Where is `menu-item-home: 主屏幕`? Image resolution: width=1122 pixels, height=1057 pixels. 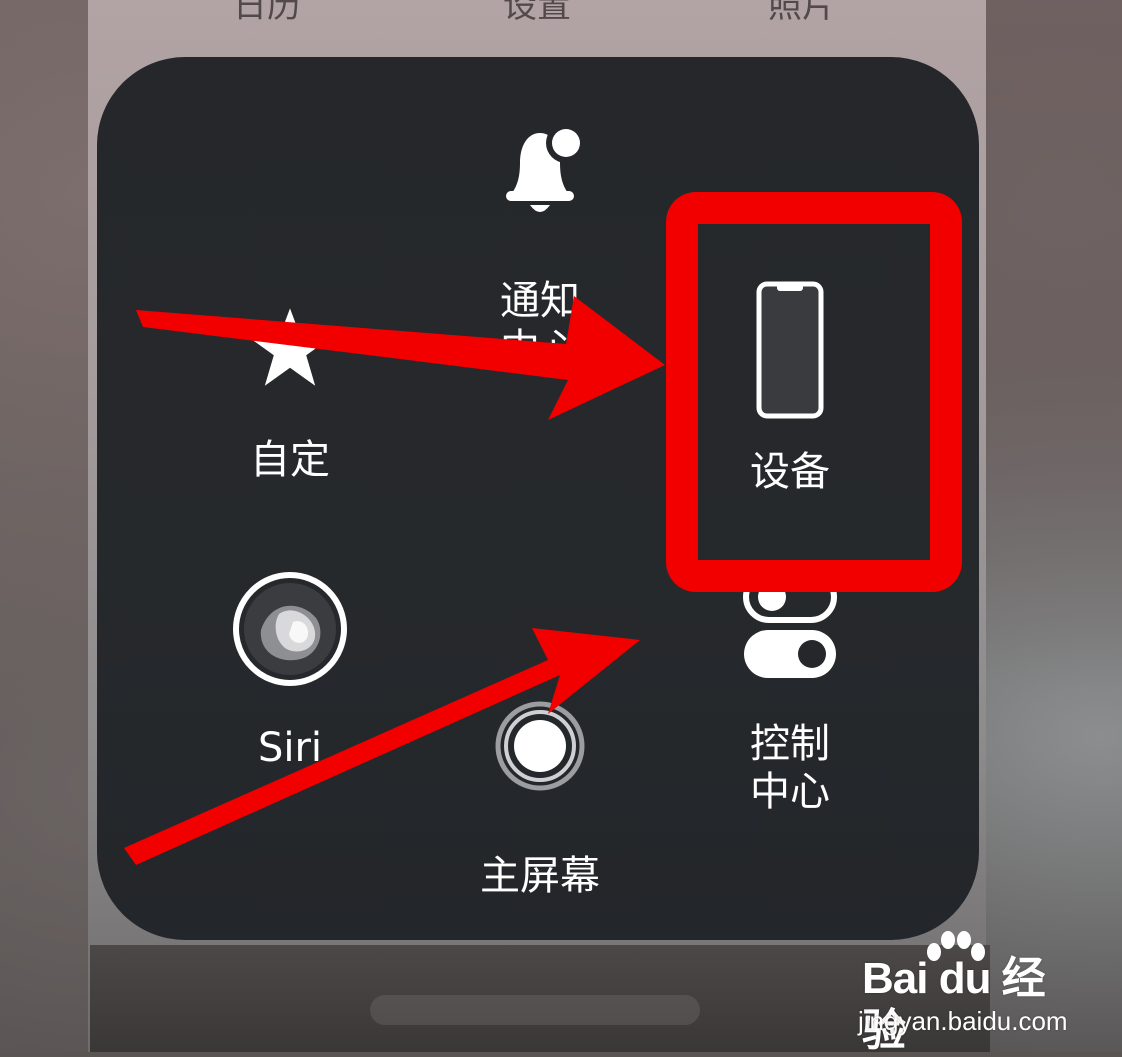
menu-item-home: 主屏幕 is located at coordinates (540, 800).